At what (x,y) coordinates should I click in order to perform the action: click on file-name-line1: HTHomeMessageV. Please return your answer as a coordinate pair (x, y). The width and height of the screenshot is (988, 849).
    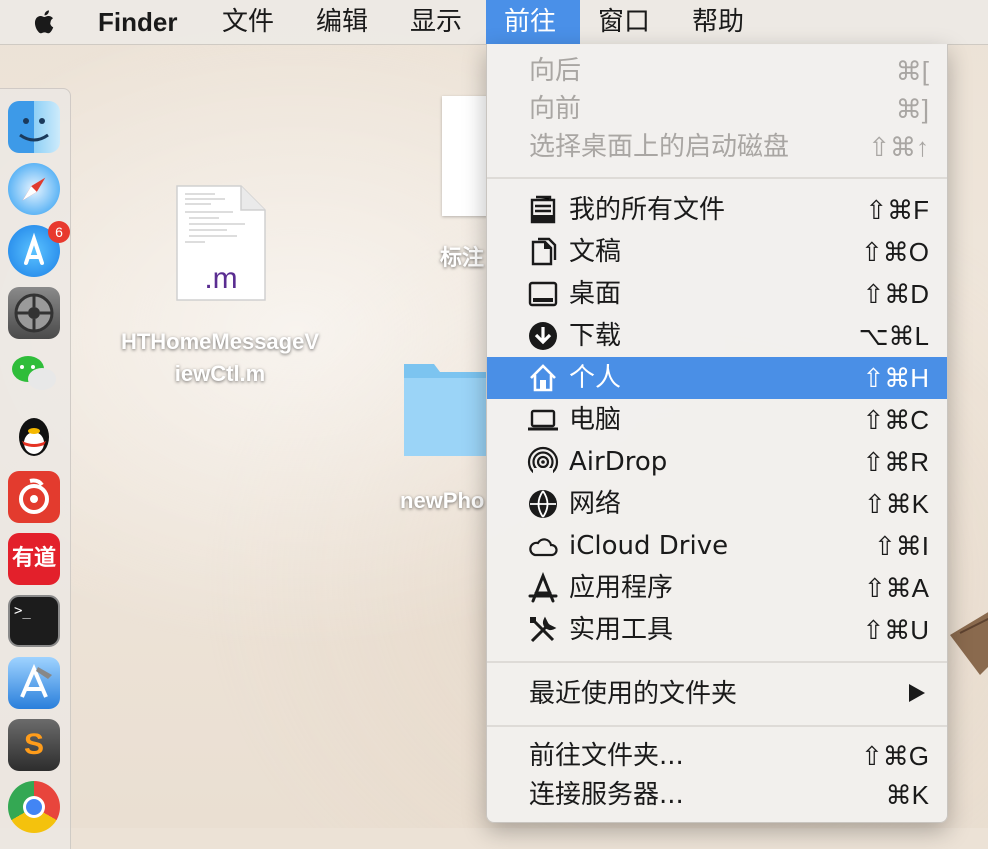
    Looking at the image, I should click on (220, 341).